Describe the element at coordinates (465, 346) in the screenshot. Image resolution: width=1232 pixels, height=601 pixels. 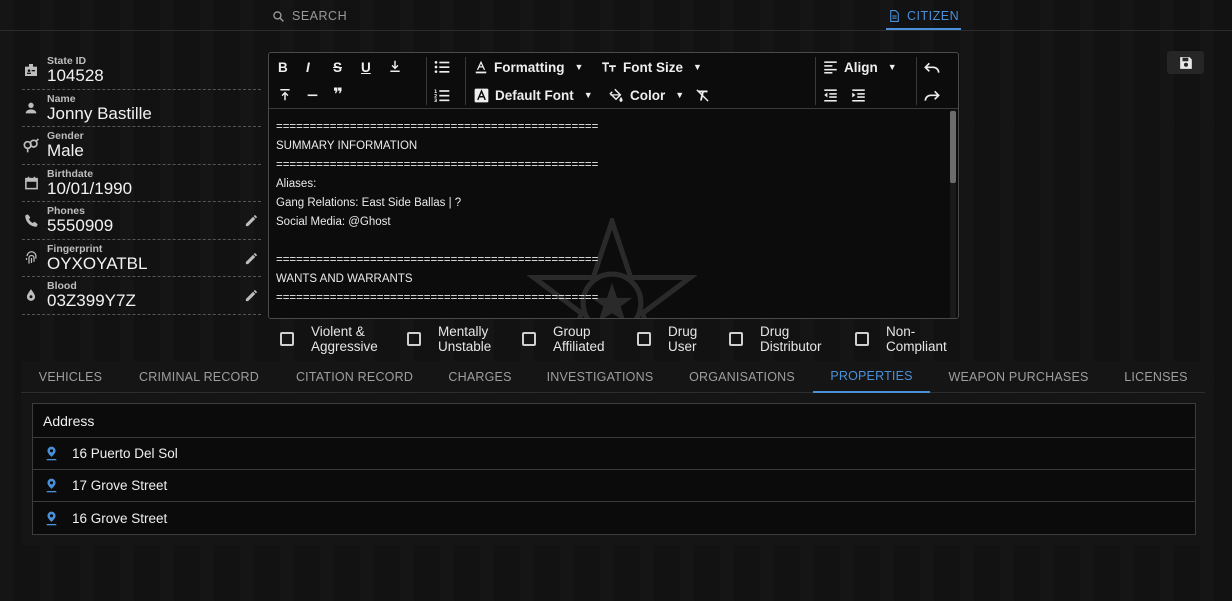
I see `flag-label: Unstable` at that location.